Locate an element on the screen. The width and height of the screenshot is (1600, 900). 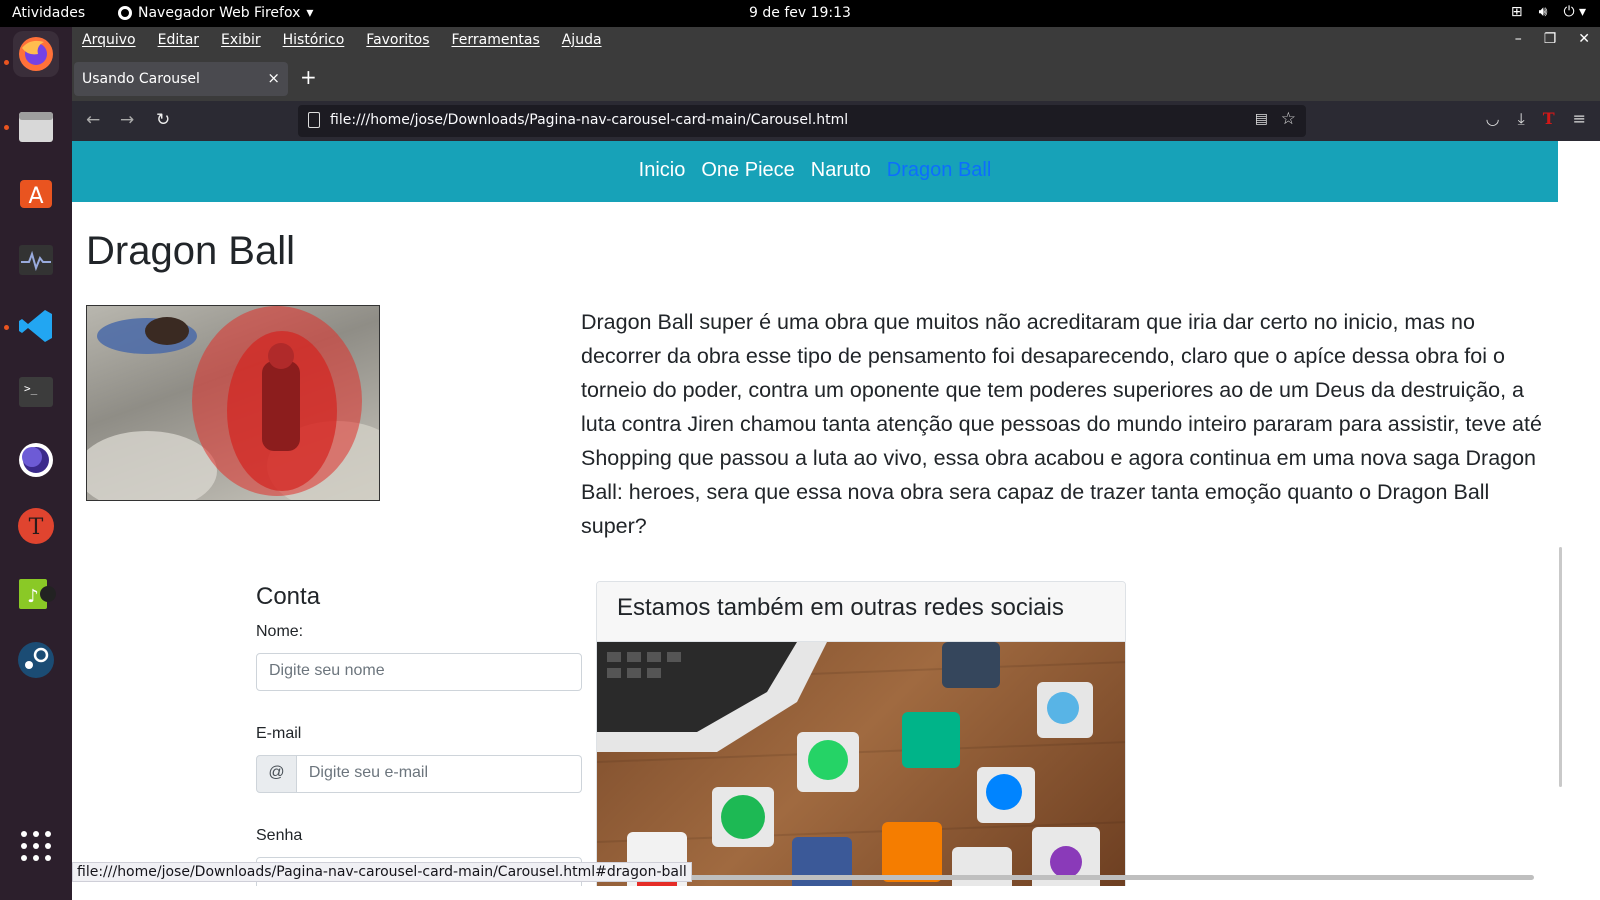
vscode-icon is located at coordinates (35, 326).